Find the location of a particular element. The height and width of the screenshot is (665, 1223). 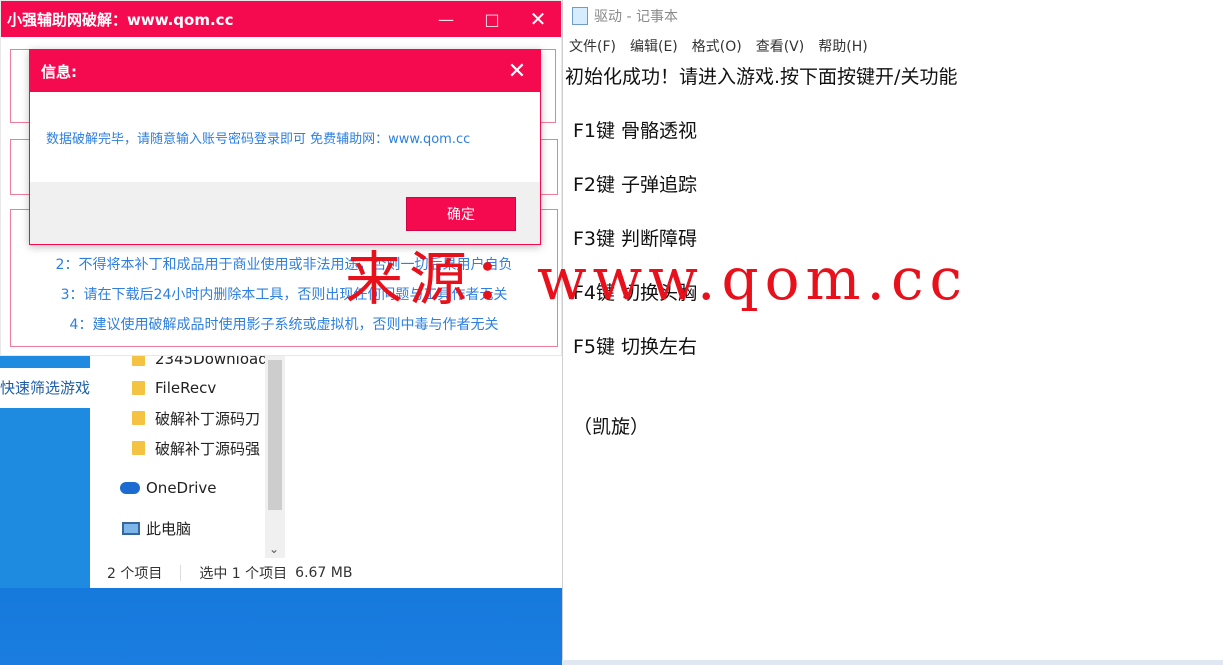

quick-filter-banner: 快速筛选游戏 is located at coordinates (45, 388).